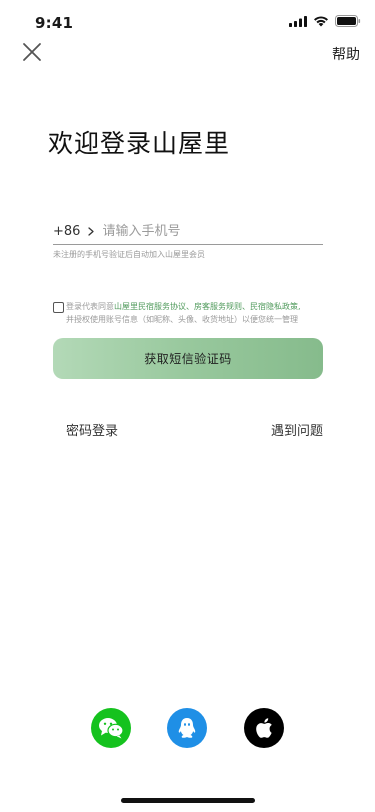 The image size is (375, 812). I want to click on phone-hint: 未注册的手机号验证后自动加入山屋里会员, so click(129, 254).